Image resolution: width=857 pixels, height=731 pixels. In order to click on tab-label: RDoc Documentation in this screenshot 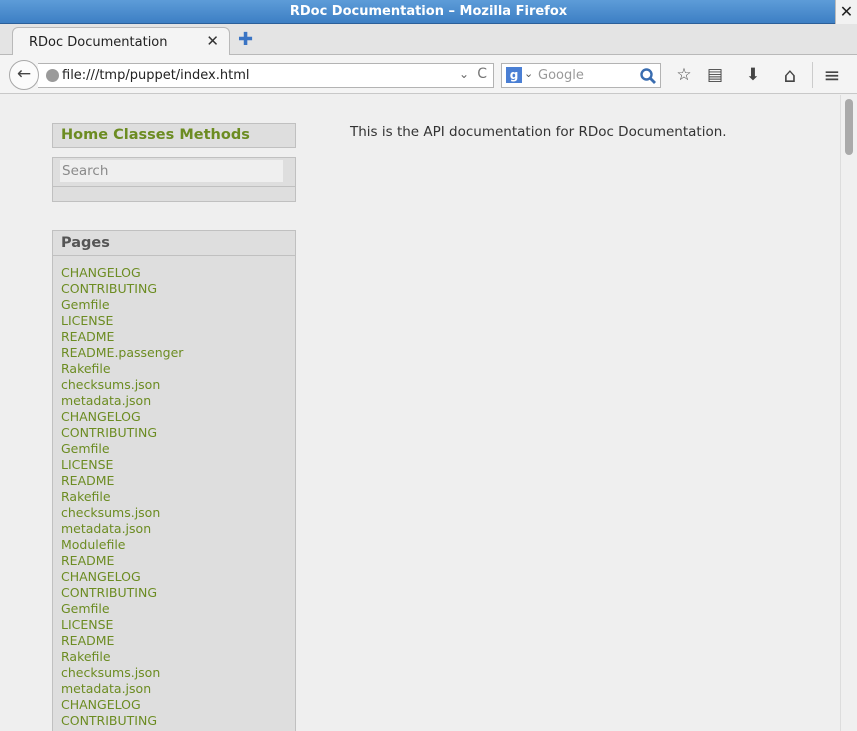, I will do `click(98, 42)`.